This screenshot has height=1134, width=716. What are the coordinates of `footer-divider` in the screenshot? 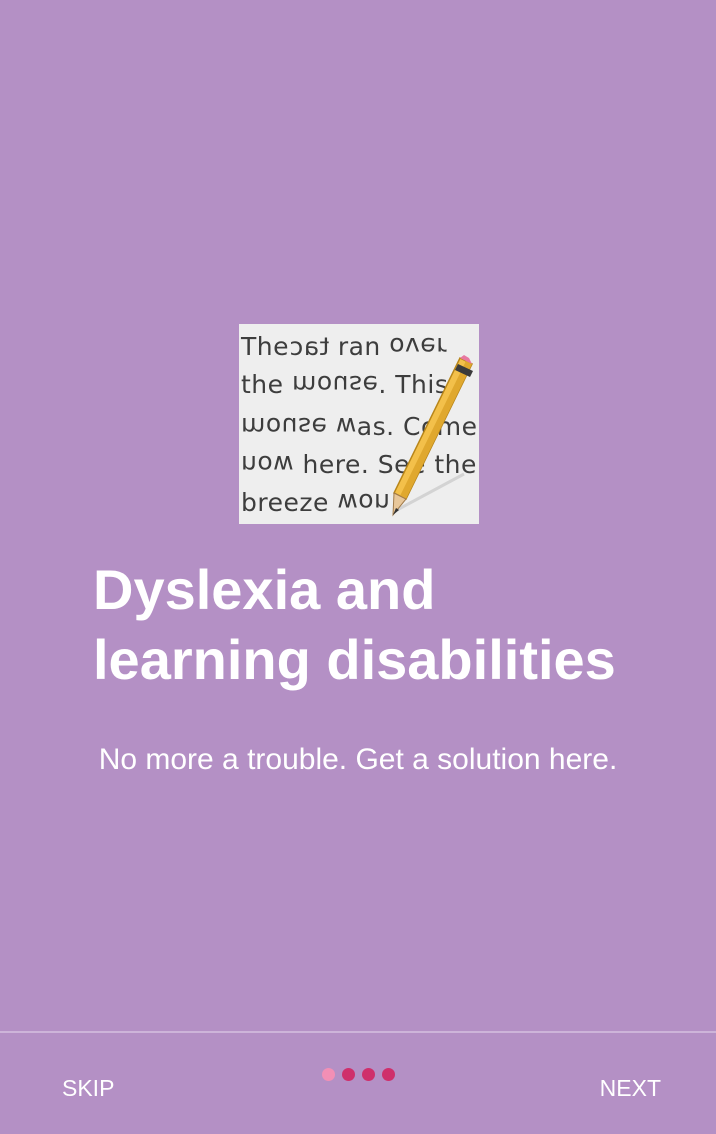 It's located at (358, 1032).